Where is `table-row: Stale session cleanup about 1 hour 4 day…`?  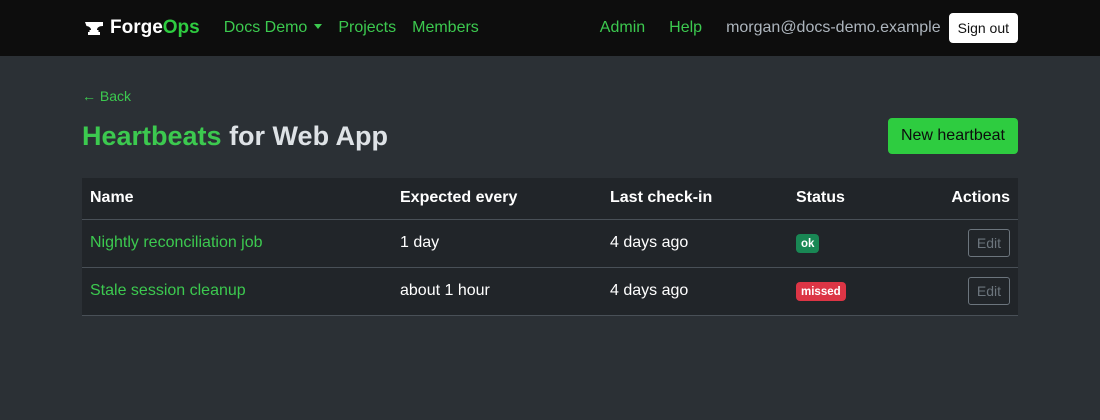 table-row: Stale session cleanup about 1 hour 4 day… is located at coordinates (550, 291).